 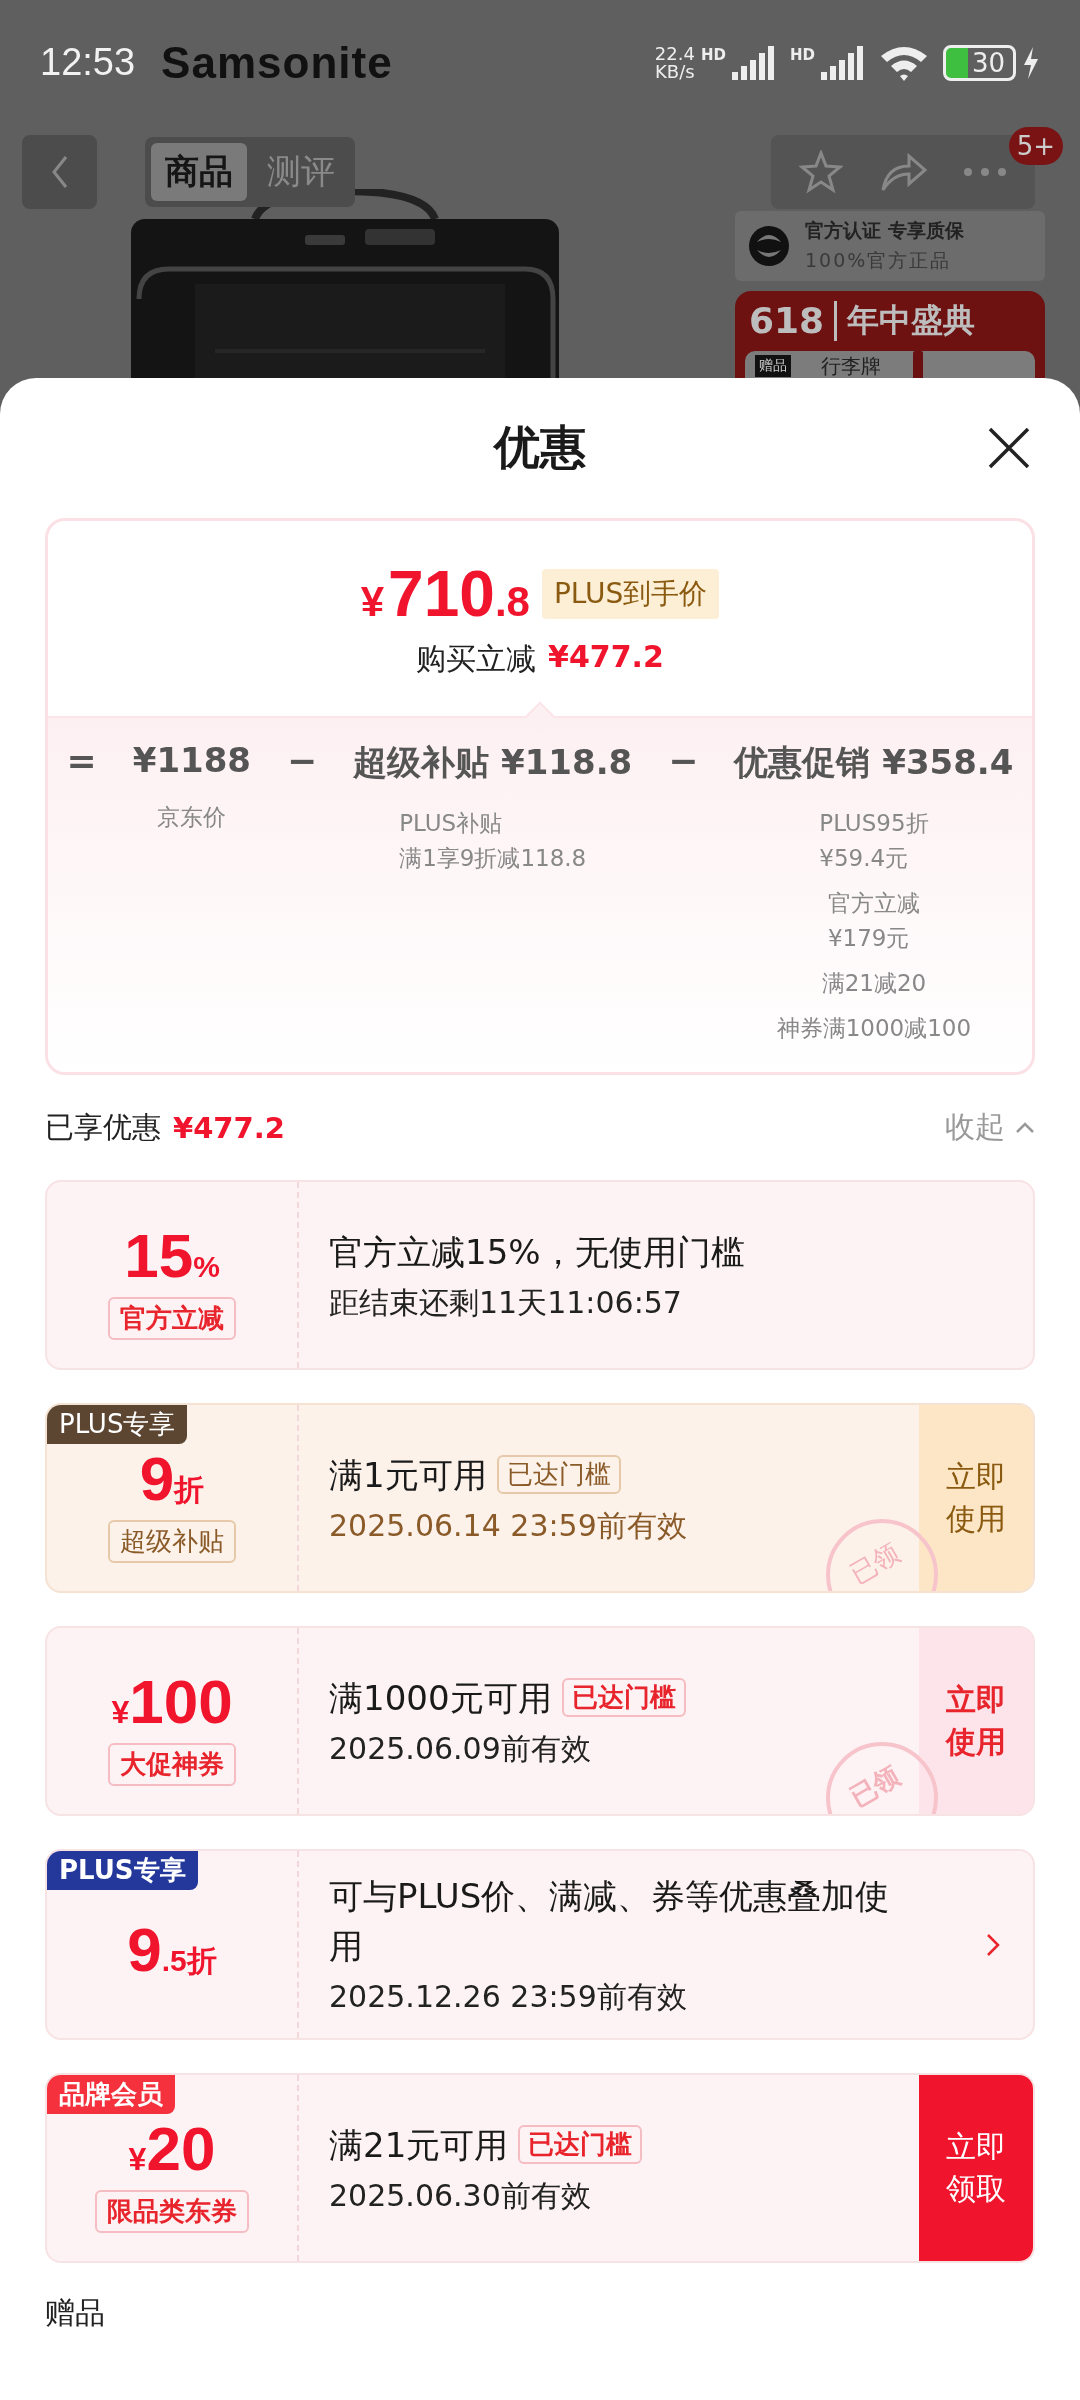 What do you see at coordinates (408, 1475) in the screenshot?
I see `coupon-title: 满1元可用` at bounding box center [408, 1475].